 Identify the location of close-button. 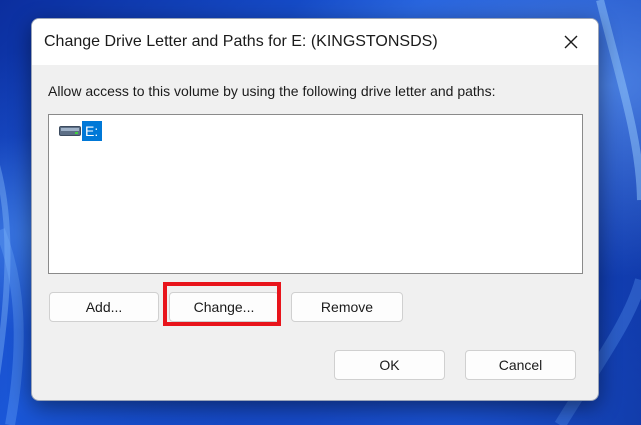
(571, 42).